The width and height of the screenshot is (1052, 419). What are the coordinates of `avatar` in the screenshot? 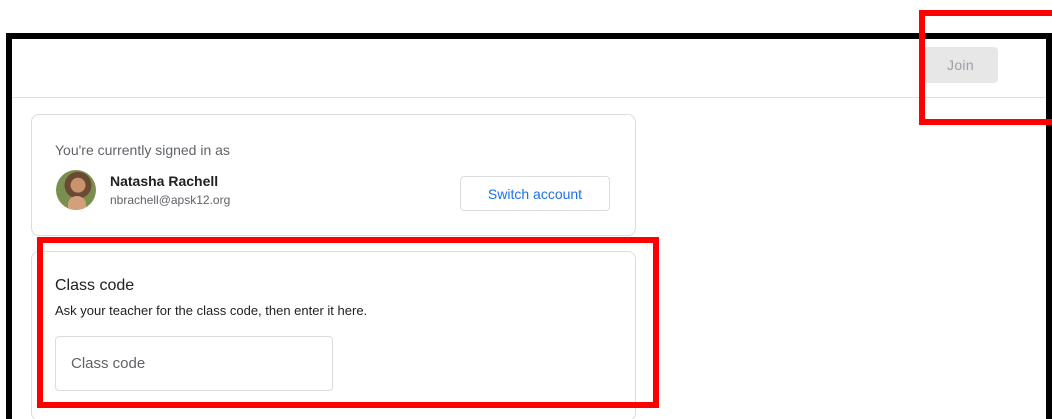 It's located at (76, 190).